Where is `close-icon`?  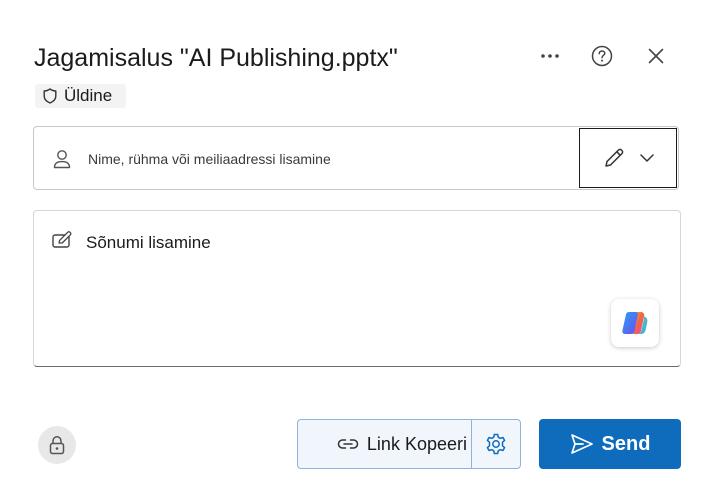
close-icon is located at coordinates (656, 56).